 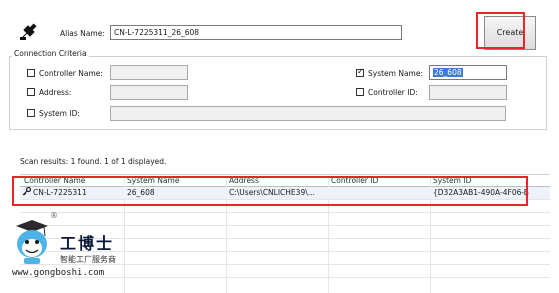 What do you see at coordinates (149, 72) in the screenshot?
I see `controller-name-input` at bounding box center [149, 72].